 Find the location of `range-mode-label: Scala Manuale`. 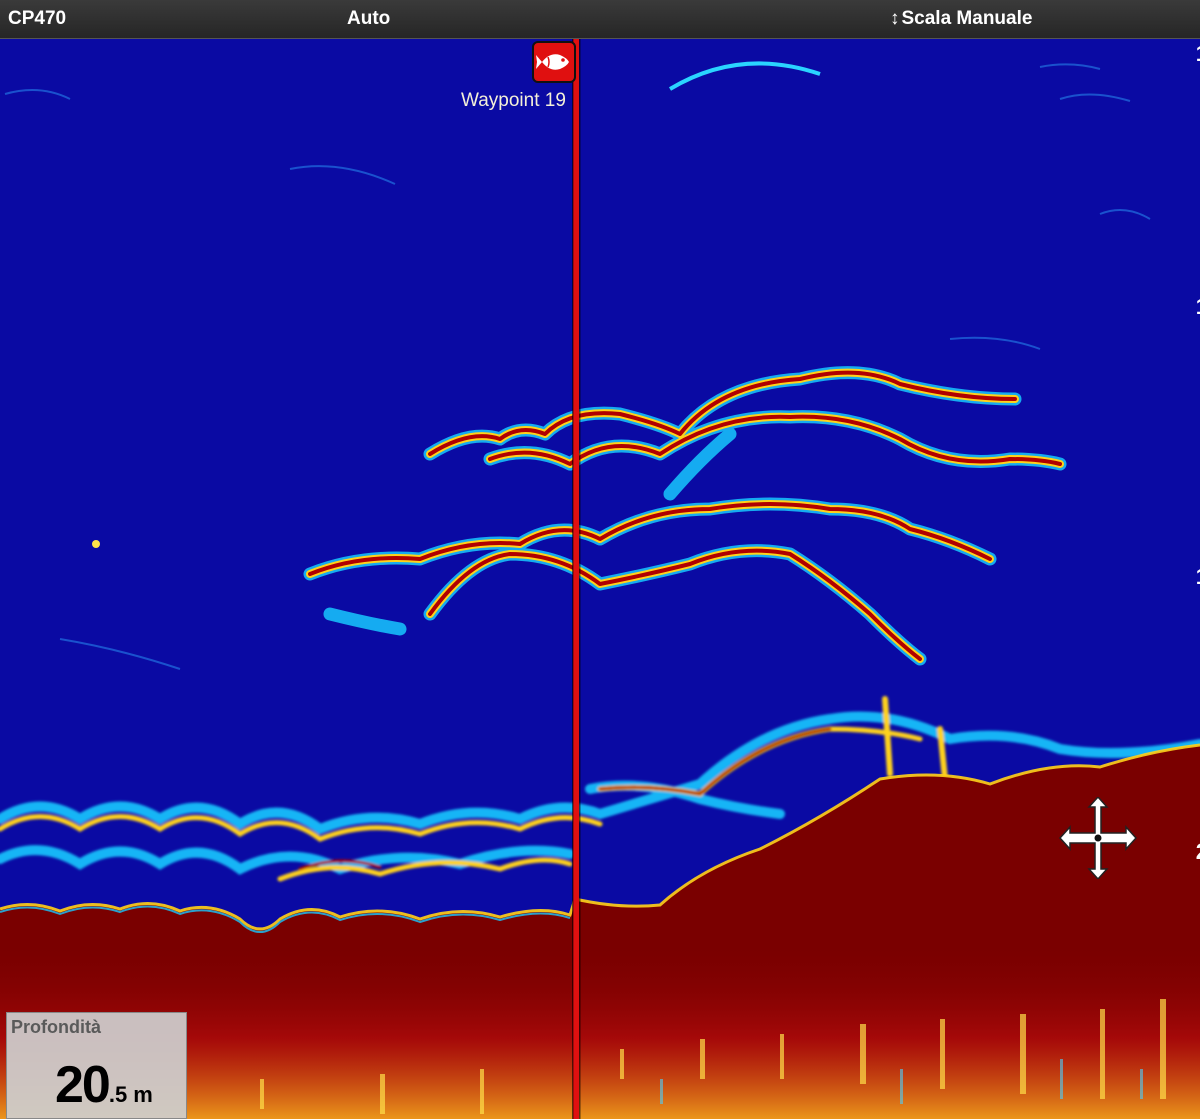

range-mode-label: Scala Manuale is located at coordinates (967, 18).